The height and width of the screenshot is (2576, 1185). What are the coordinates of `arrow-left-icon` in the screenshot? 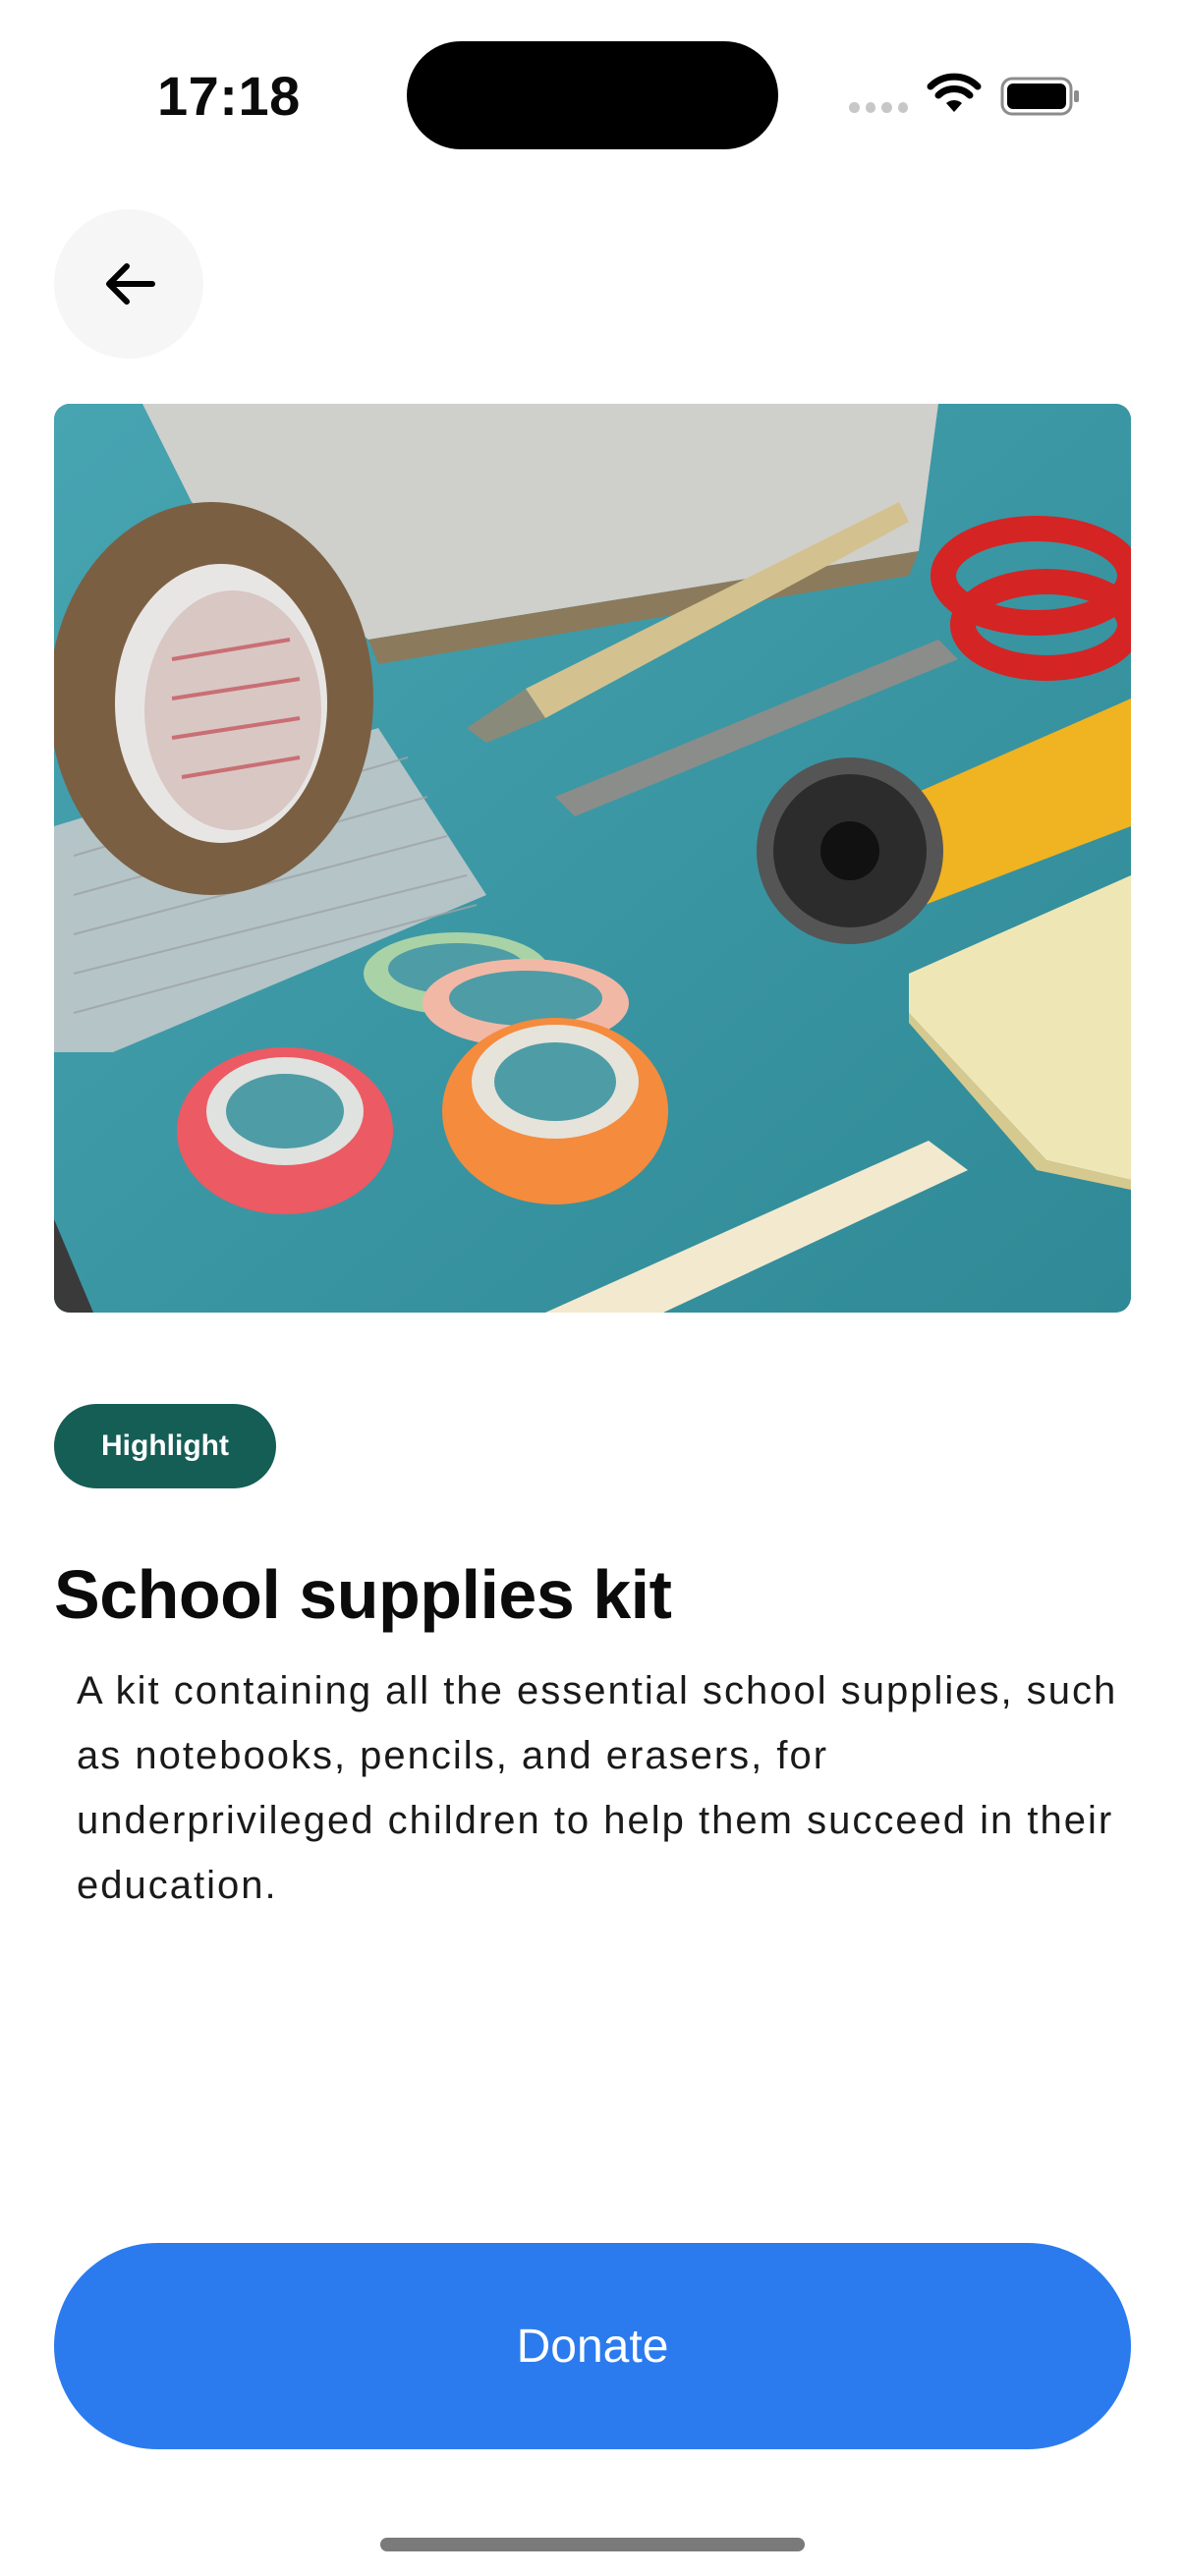 It's located at (131, 284).